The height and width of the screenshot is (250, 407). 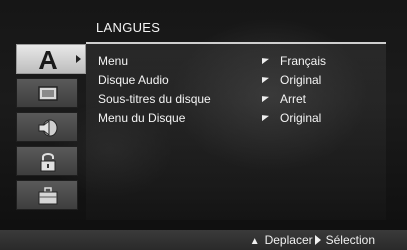 What do you see at coordinates (238, 63) in the screenshot?
I see `menu-row: Menu Français` at bounding box center [238, 63].